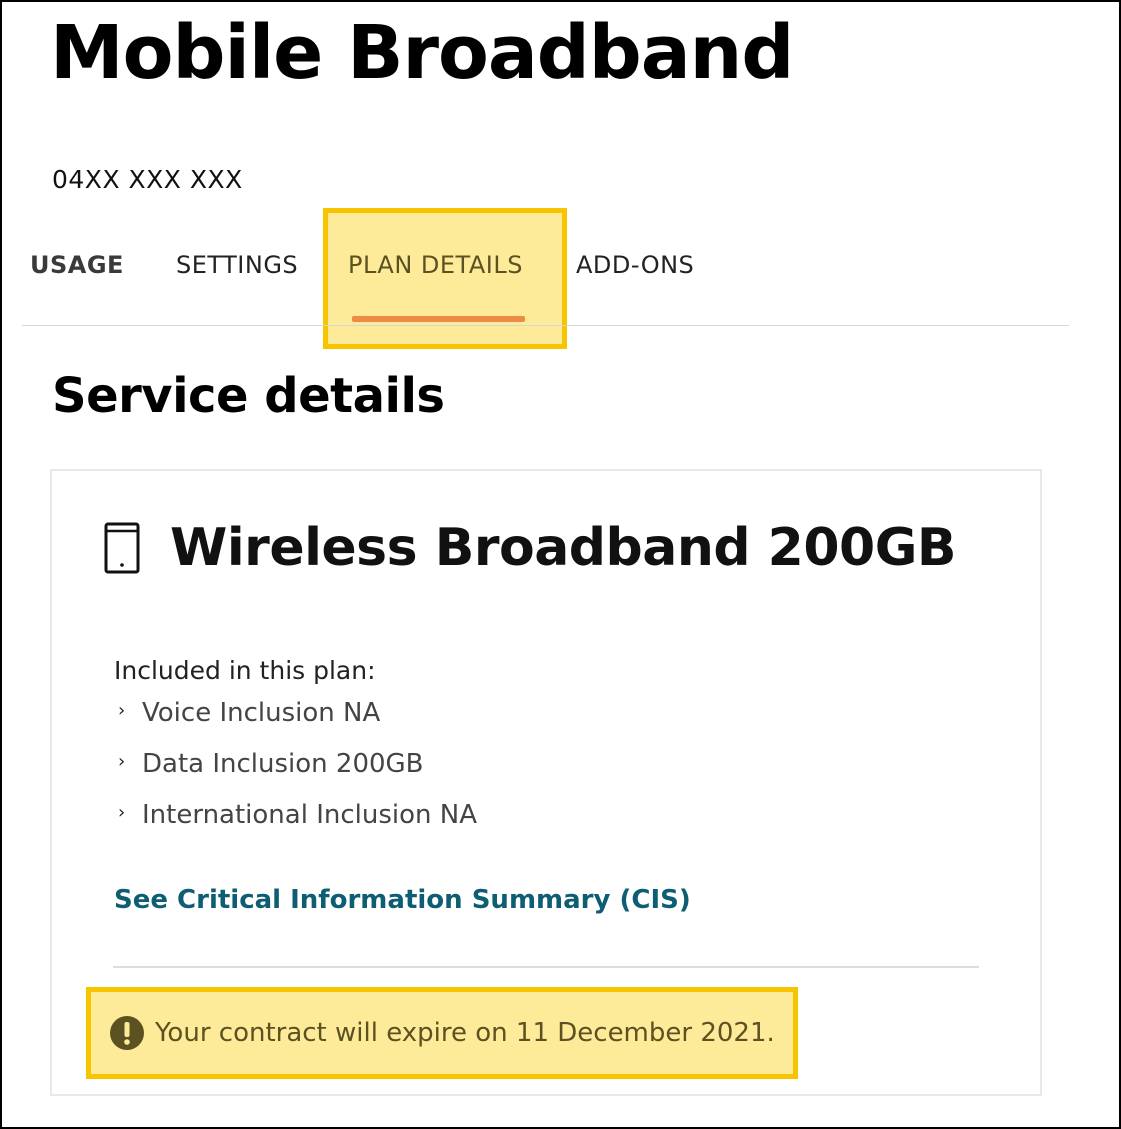 This screenshot has width=1121, height=1129. Describe the element at coordinates (122, 548) in the screenshot. I see `mobile-device-icon` at that location.